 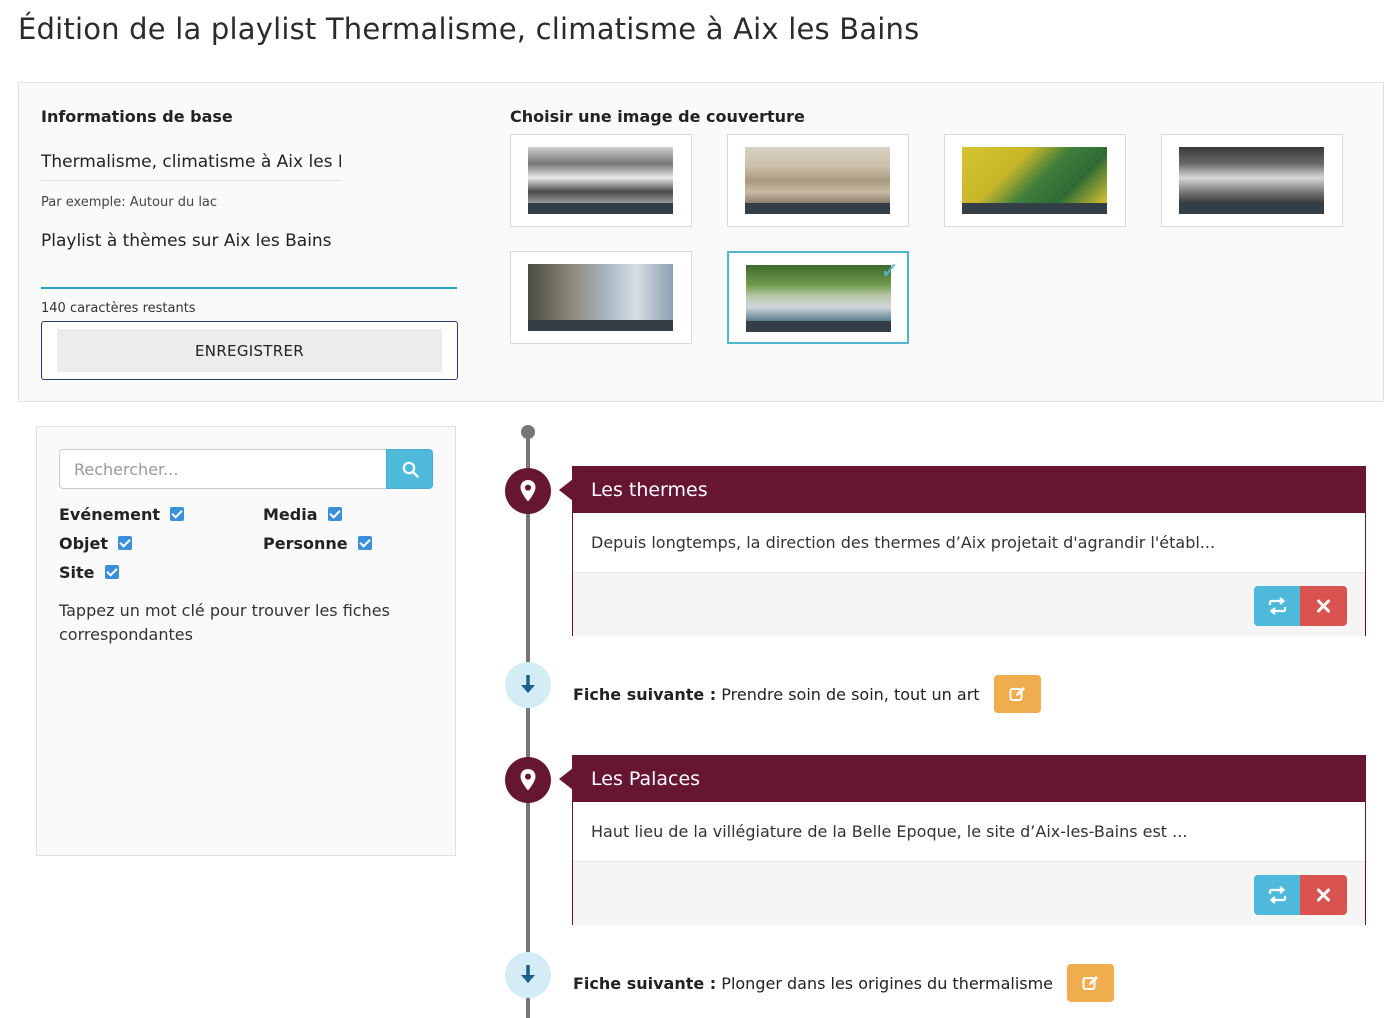 What do you see at coordinates (177, 514) in the screenshot?
I see `checkbox-evenement` at bounding box center [177, 514].